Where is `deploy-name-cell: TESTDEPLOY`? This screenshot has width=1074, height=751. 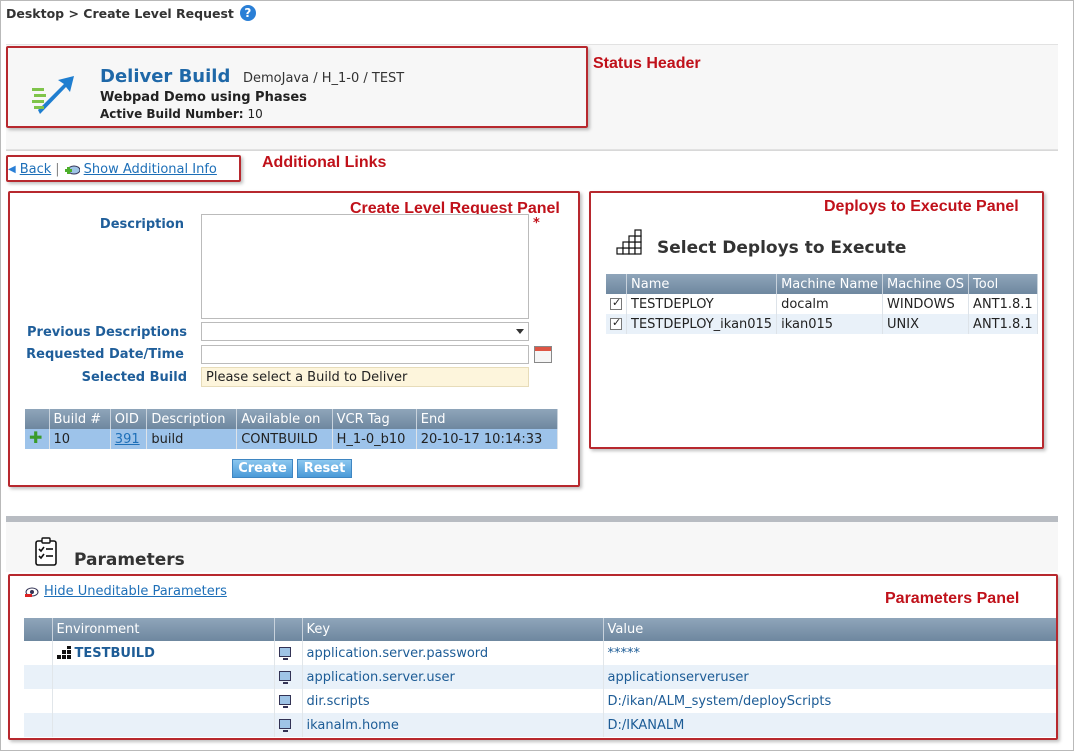
deploy-name-cell: TESTDEPLOY is located at coordinates (702, 304).